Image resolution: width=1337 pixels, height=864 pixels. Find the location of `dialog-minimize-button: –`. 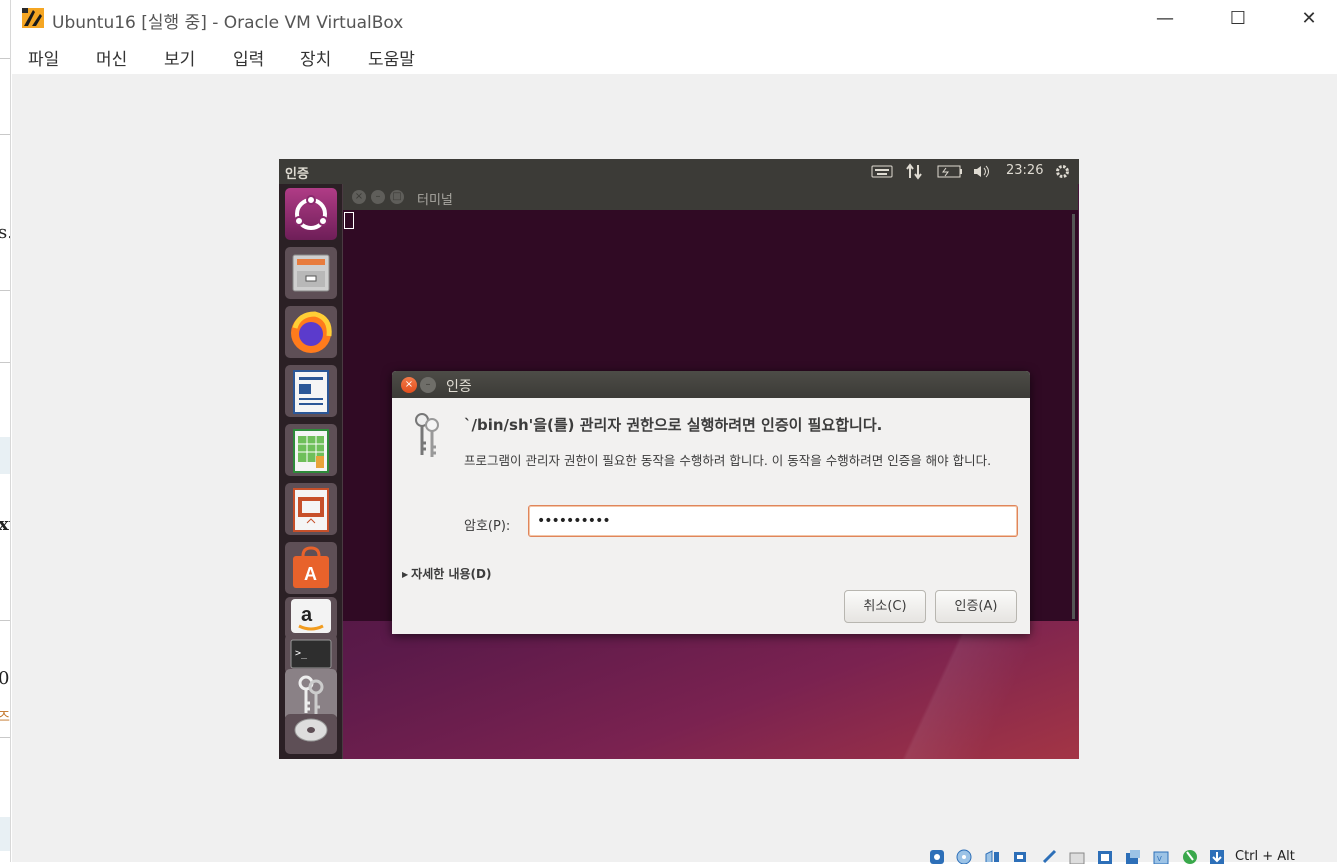

dialog-minimize-button: – is located at coordinates (428, 385).